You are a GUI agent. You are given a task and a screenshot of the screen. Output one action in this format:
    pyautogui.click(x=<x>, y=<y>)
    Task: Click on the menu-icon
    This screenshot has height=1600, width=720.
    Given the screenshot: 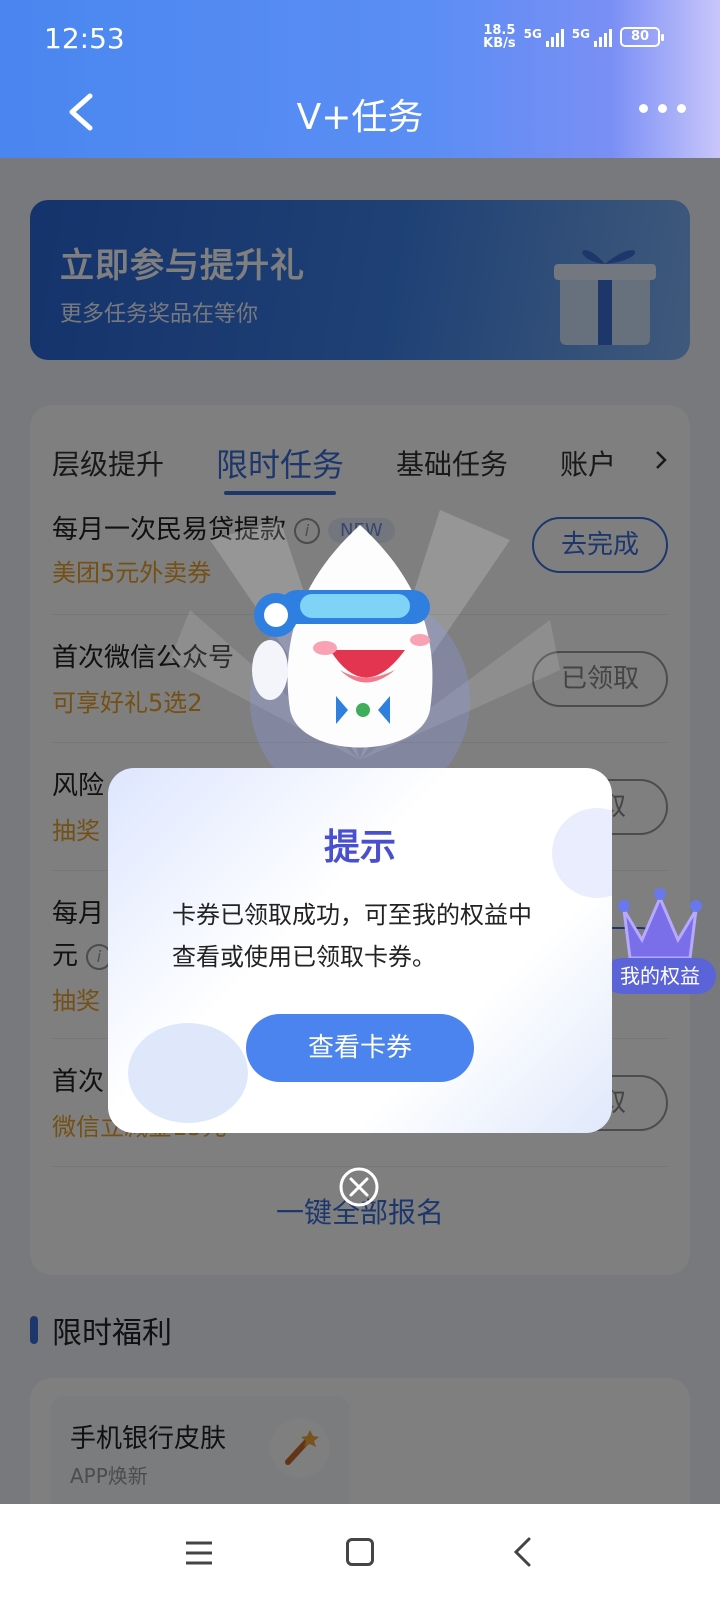 What is the action you would take?
    pyautogui.click(x=199, y=1553)
    